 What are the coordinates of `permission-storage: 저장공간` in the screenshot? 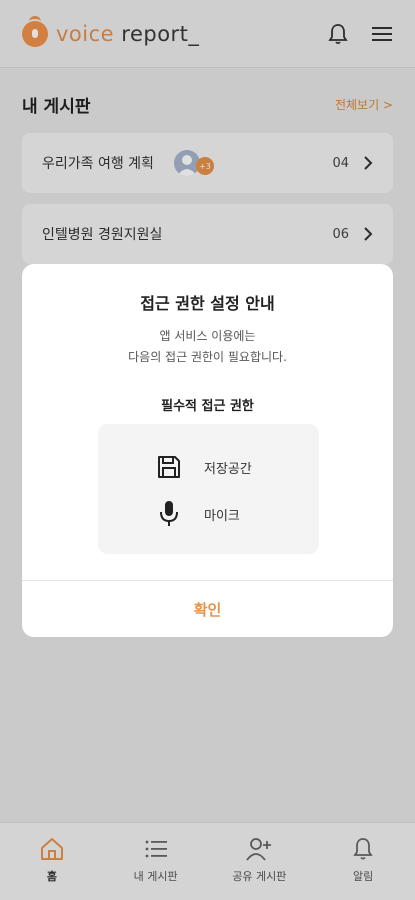 It's located at (204, 467).